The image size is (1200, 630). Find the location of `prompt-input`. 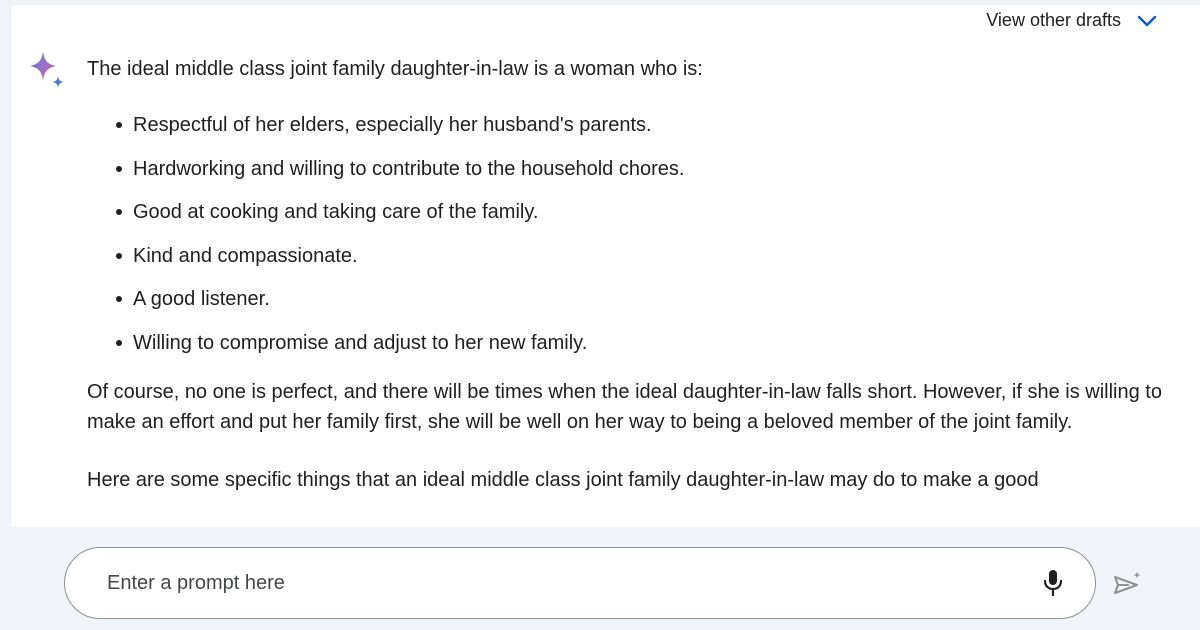

prompt-input is located at coordinates (572, 583).